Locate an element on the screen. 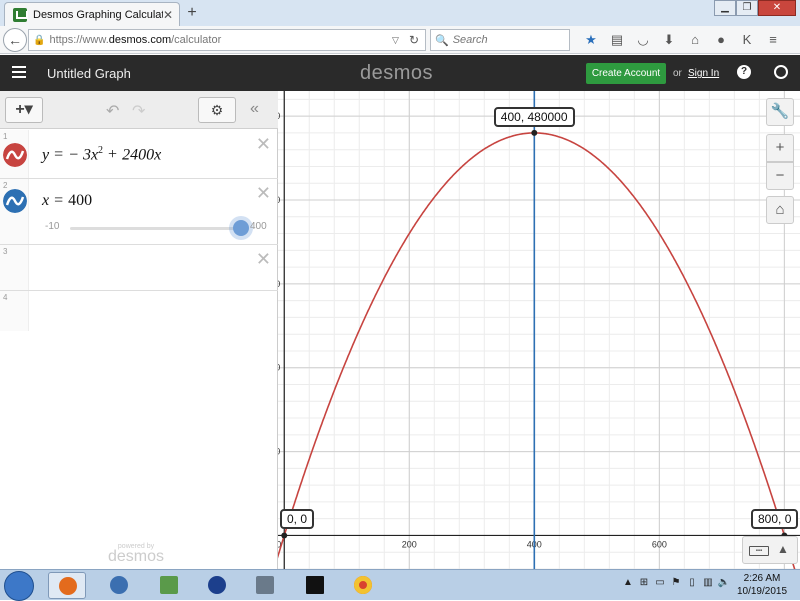 This screenshot has width=800, height=601. expression-number: 2 is located at coordinates (5, 185).